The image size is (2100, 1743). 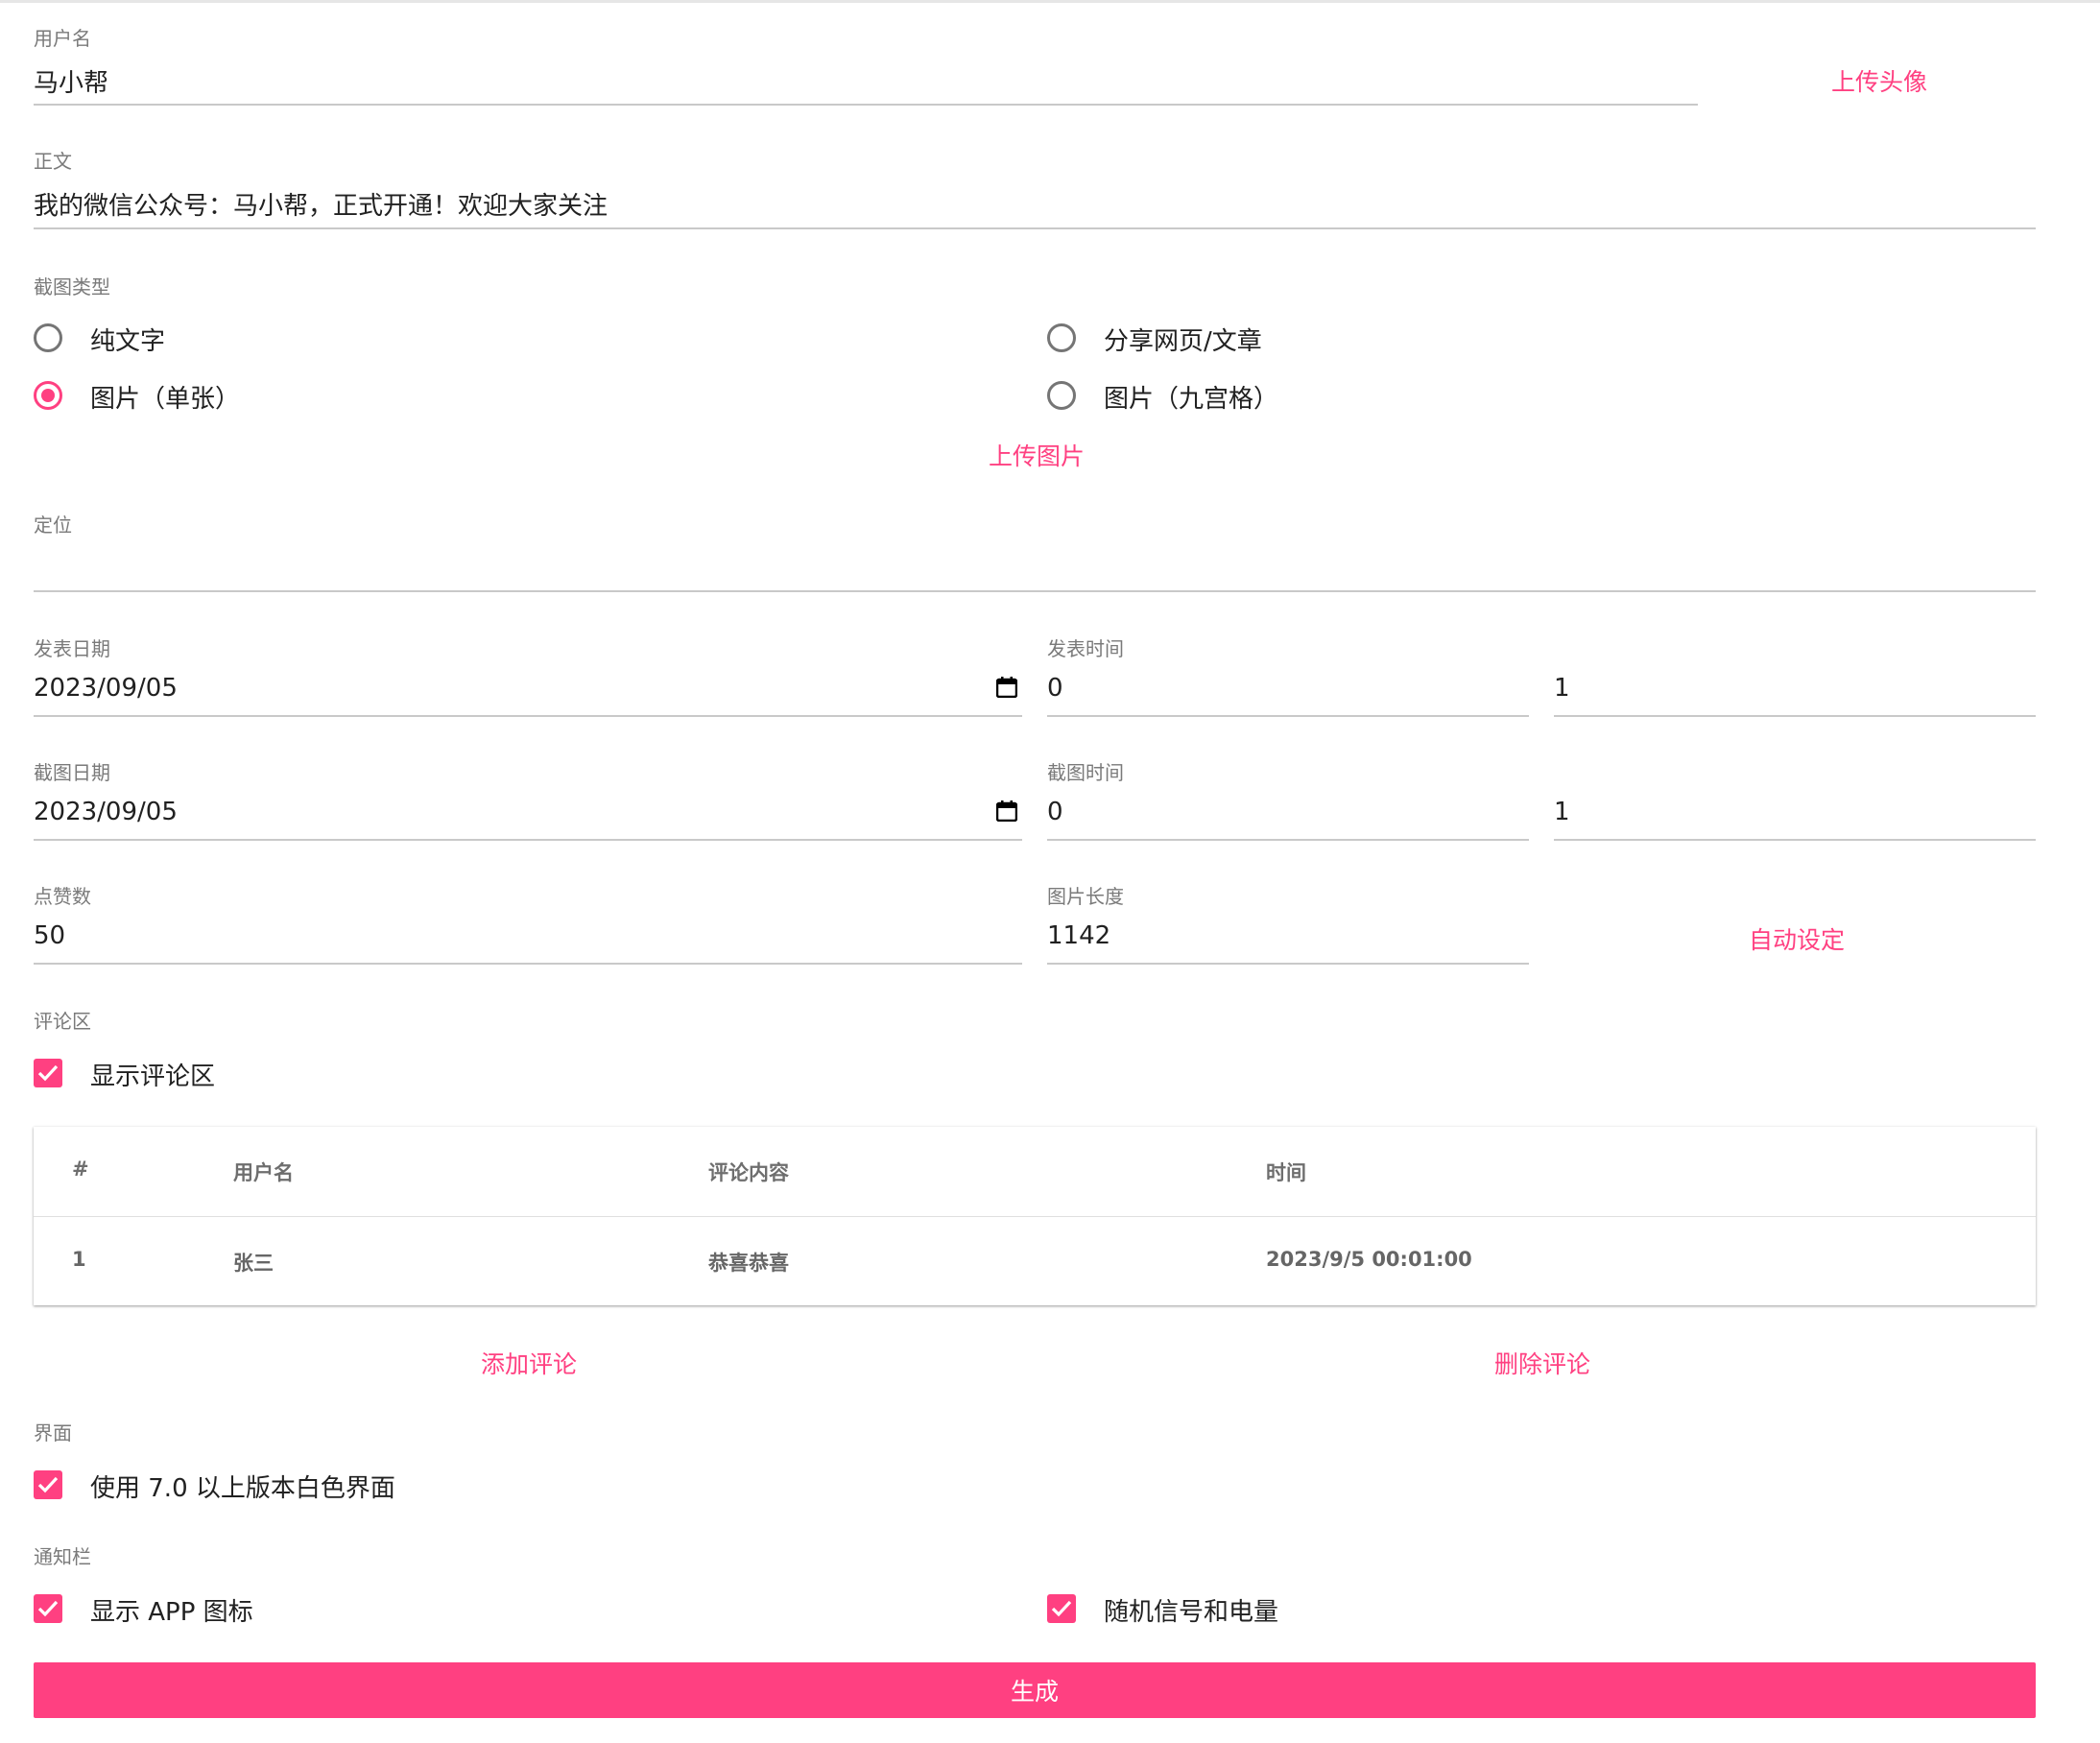 What do you see at coordinates (1288, 840) in the screenshot?
I see `capture-time-hour-underline` at bounding box center [1288, 840].